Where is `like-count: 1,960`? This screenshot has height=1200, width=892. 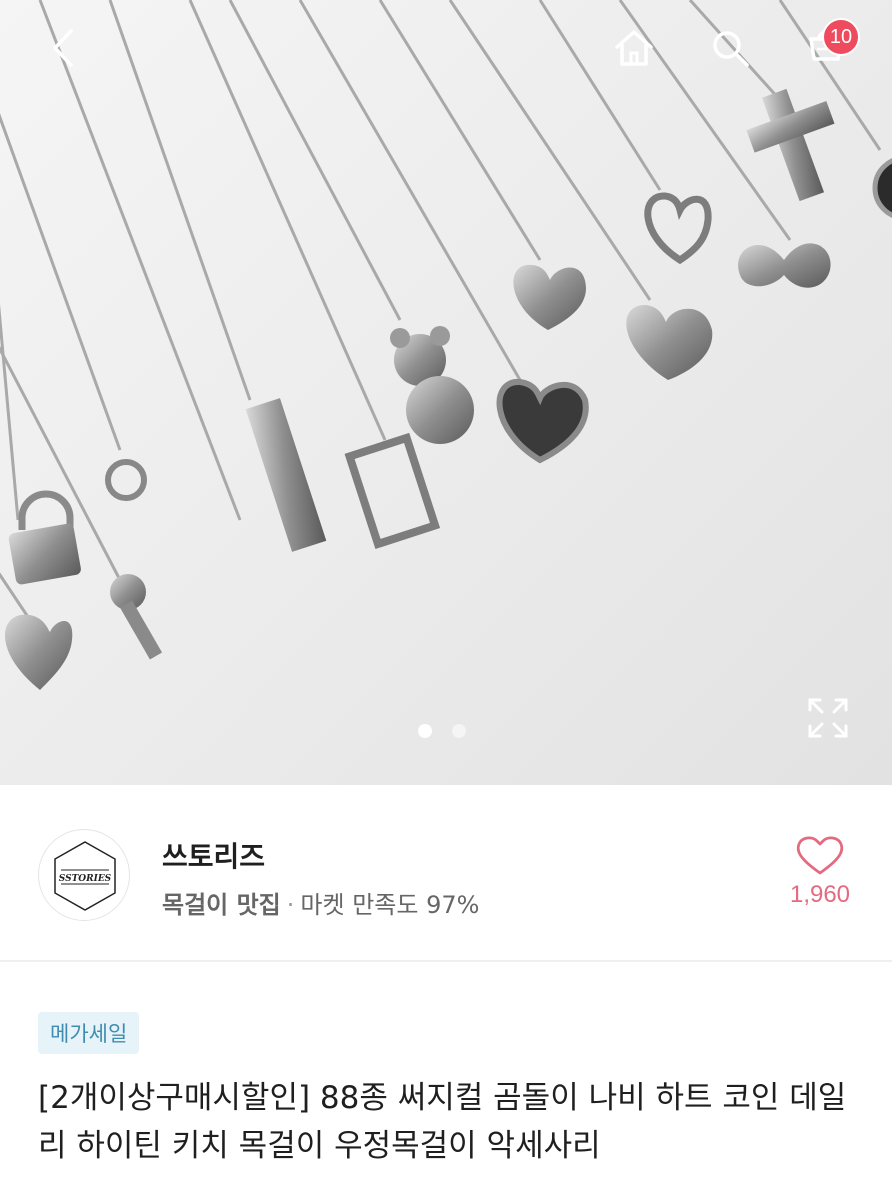
like-count: 1,960 is located at coordinates (820, 894).